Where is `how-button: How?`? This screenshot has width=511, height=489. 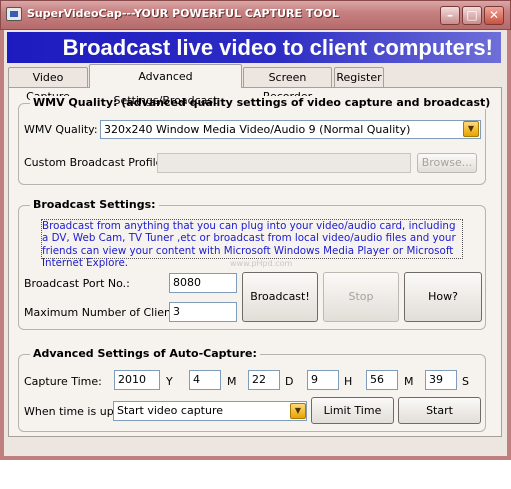 how-button: How? is located at coordinates (443, 297).